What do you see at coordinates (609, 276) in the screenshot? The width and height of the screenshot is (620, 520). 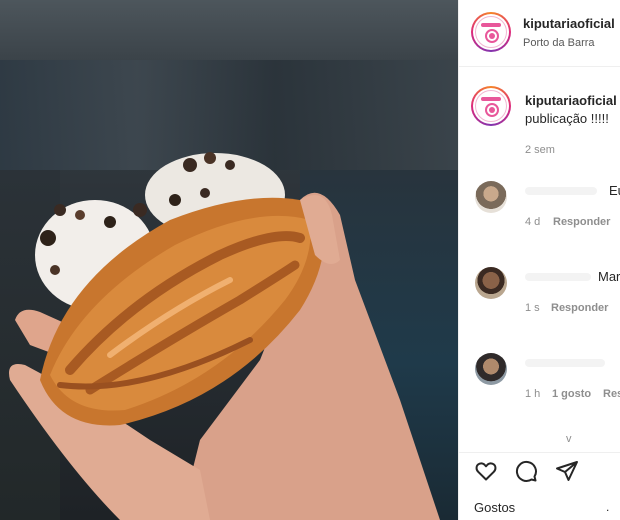 I see `comment-text: Mar` at bounding box center [609, 276].